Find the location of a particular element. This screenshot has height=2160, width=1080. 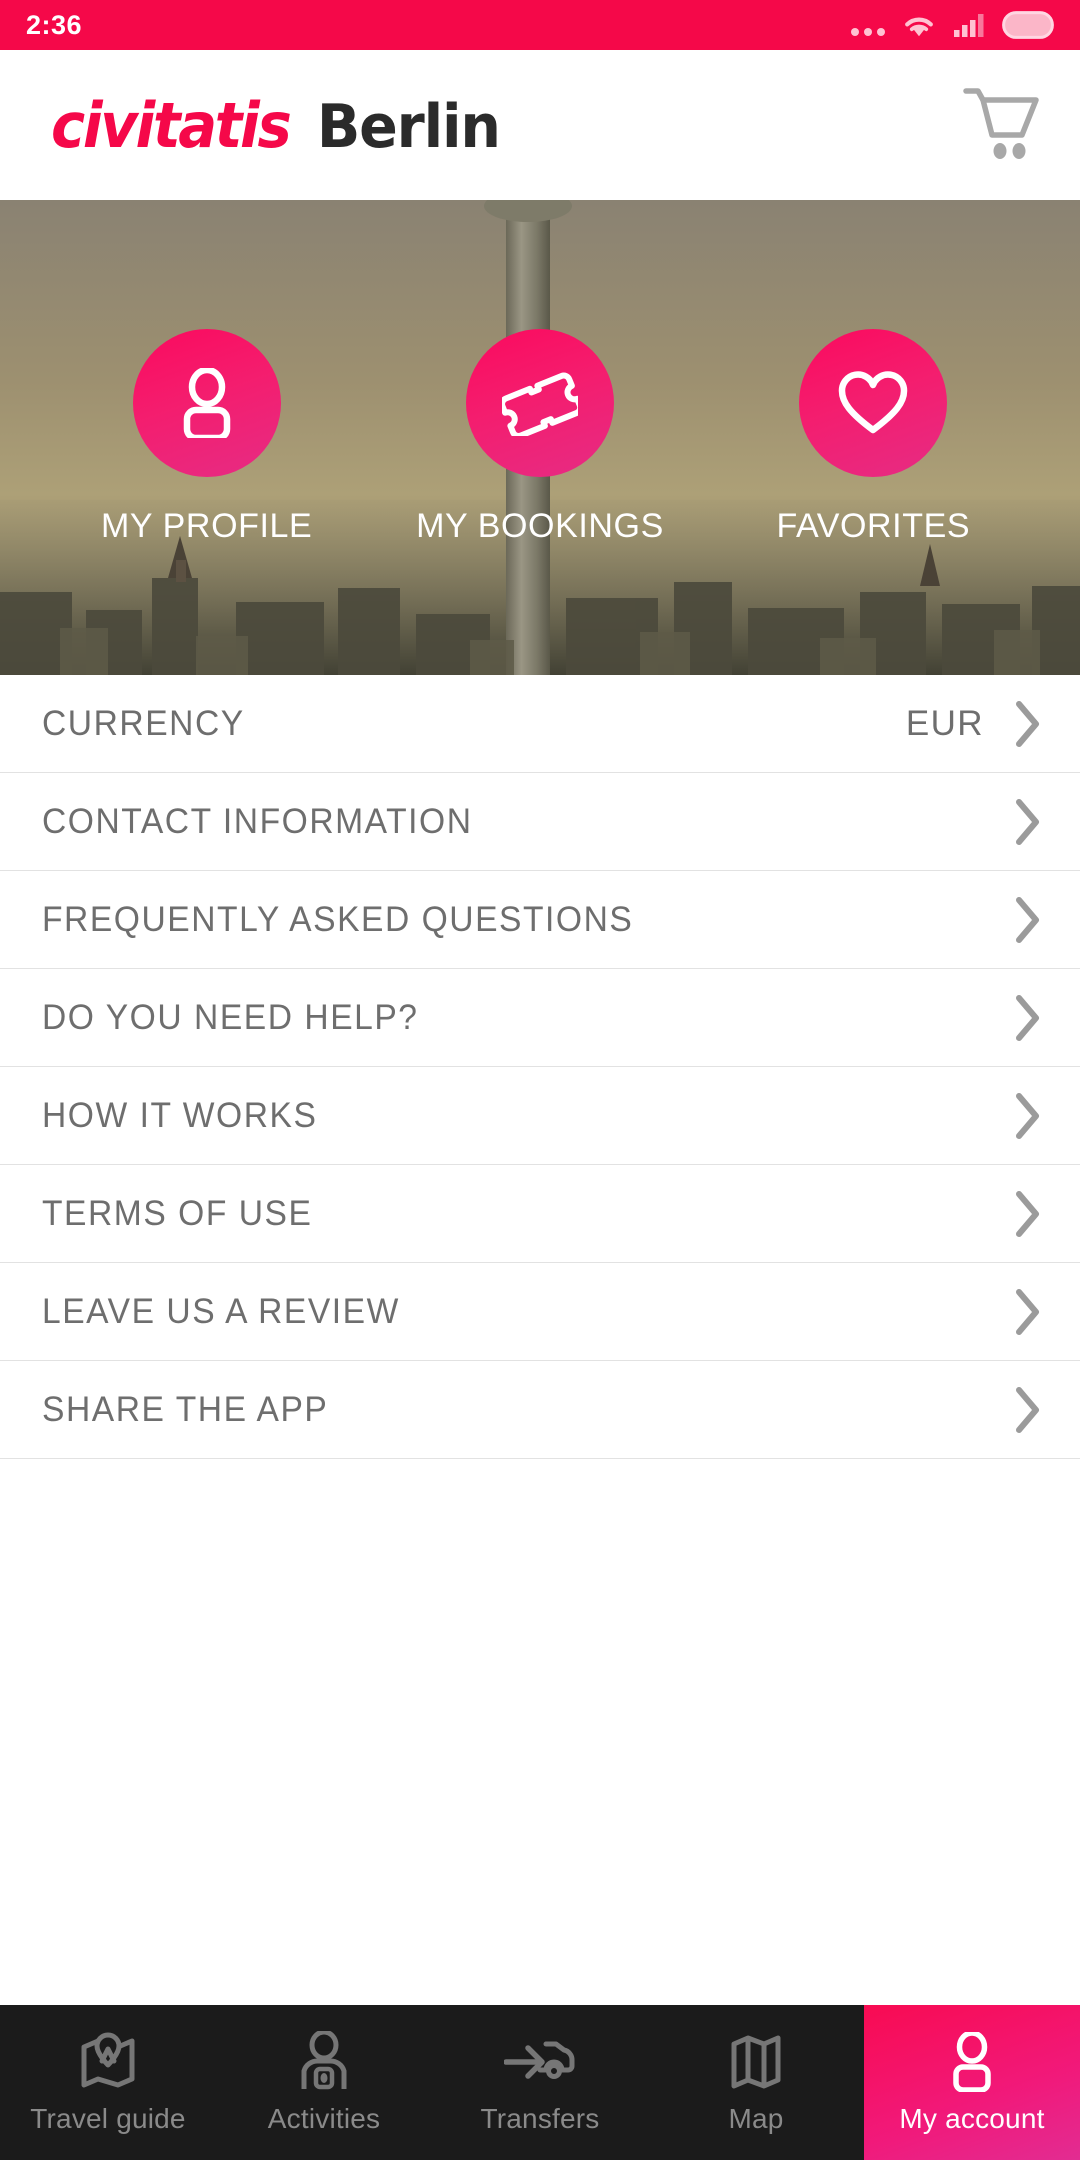

cellular-signal-icon is located at coordinates (969, 25).